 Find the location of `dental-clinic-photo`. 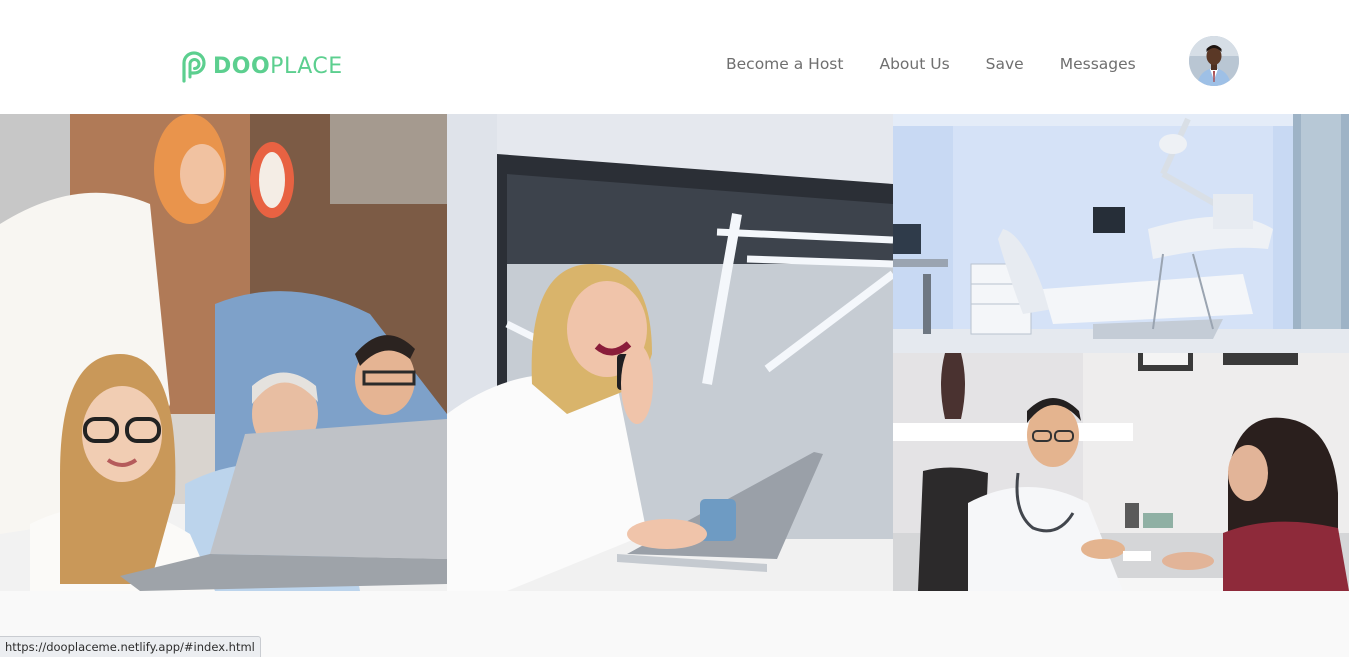

dental-clinic-photo is located at coordinates (1121, 233).